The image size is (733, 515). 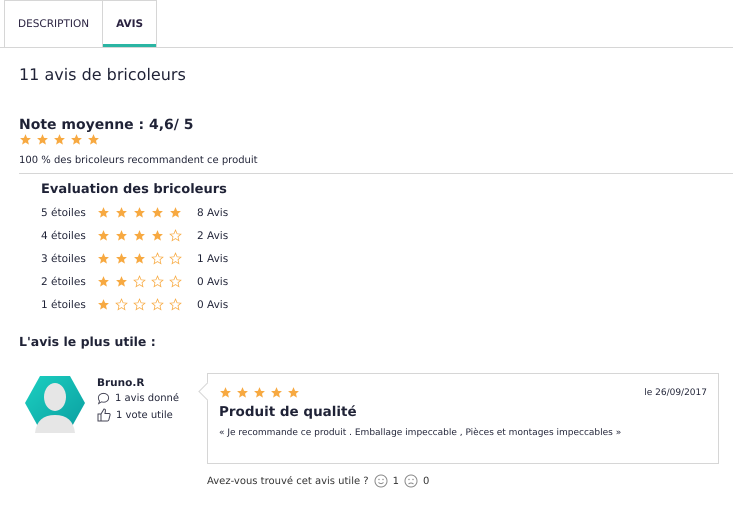 What do you see at coordinates (139, 160) in the screenshot?
I see `recommend-text: 100 % des bricoleurs recommandent ce produit` at bounding box center [139, 160].